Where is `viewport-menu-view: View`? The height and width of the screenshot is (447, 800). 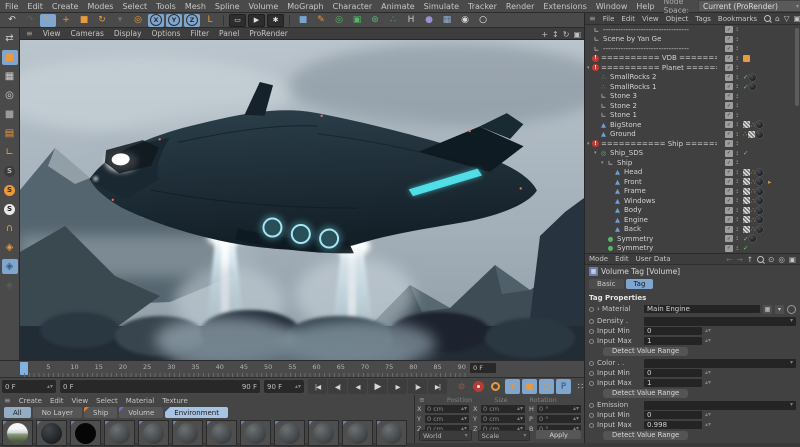
viewport-menu-view: View is located at coordinates (52, 33).